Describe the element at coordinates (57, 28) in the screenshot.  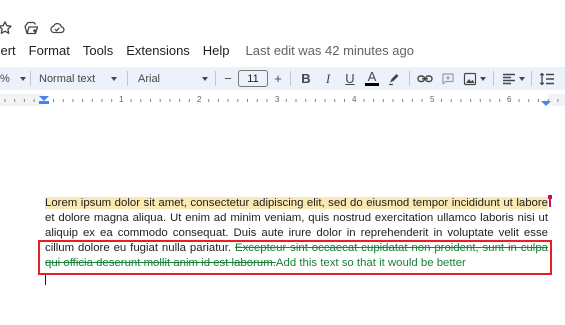
I see `cloud-saved-icon` at that location.